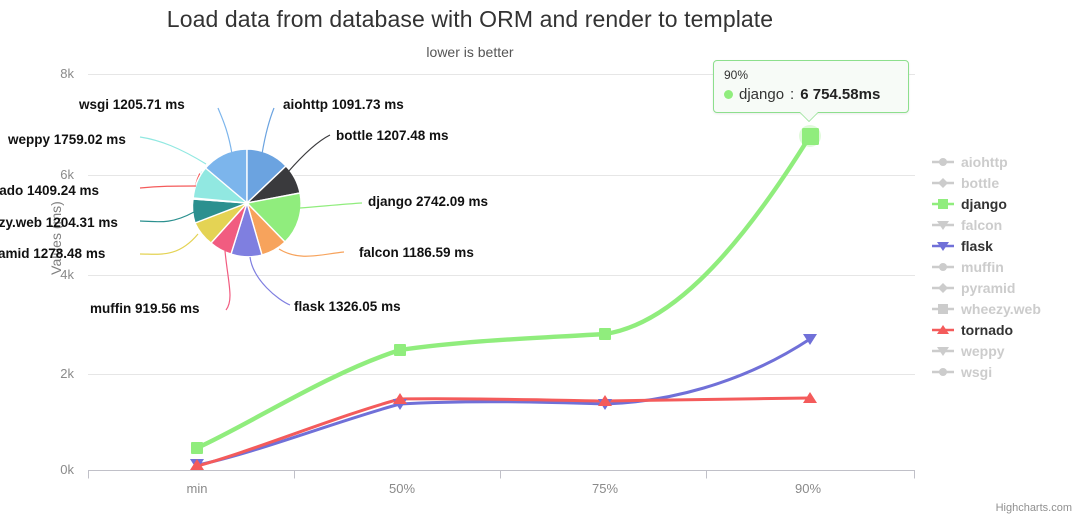 The height and width of the screenshot is (520, 1080). What do you see at coordinates (53, 253) in the screenshot?
I see `pie-label-pyramid: pyramid 1278.48 ms` at bounding box center [53, 253].